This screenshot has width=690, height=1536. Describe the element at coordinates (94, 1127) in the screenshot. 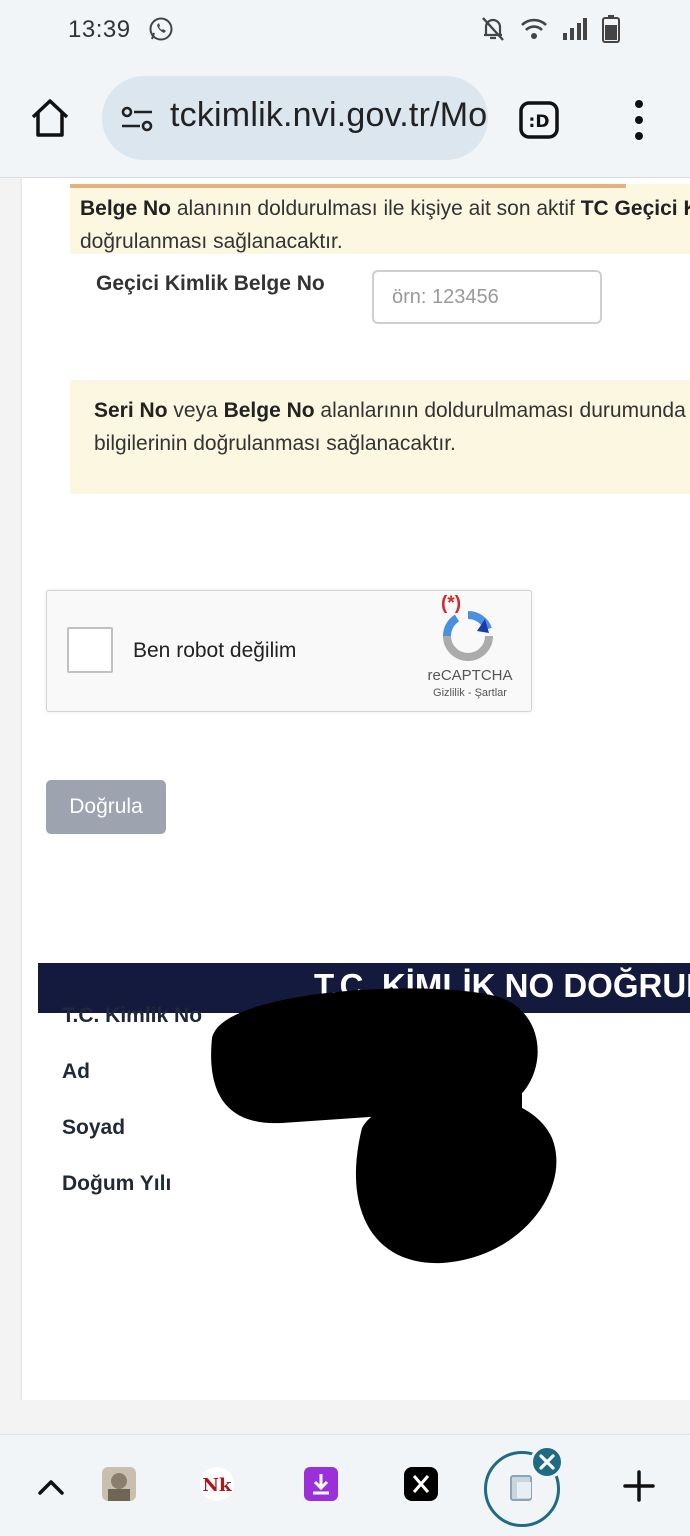

I see `result-row-surname-label: Soyad` at that location.